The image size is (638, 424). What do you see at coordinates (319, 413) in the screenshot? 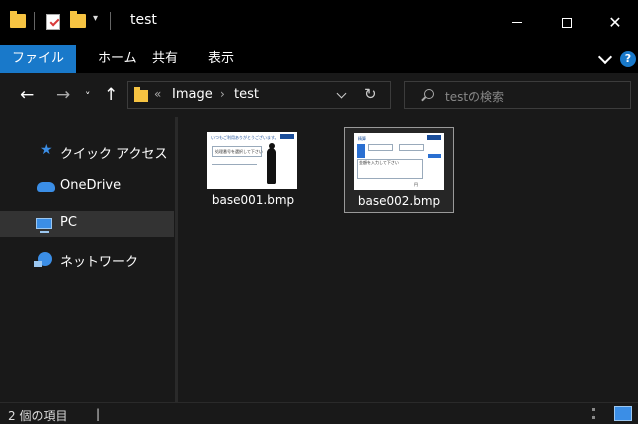
I see `status-bar: 2 個の項目 |` at bounding box center [319, 413].